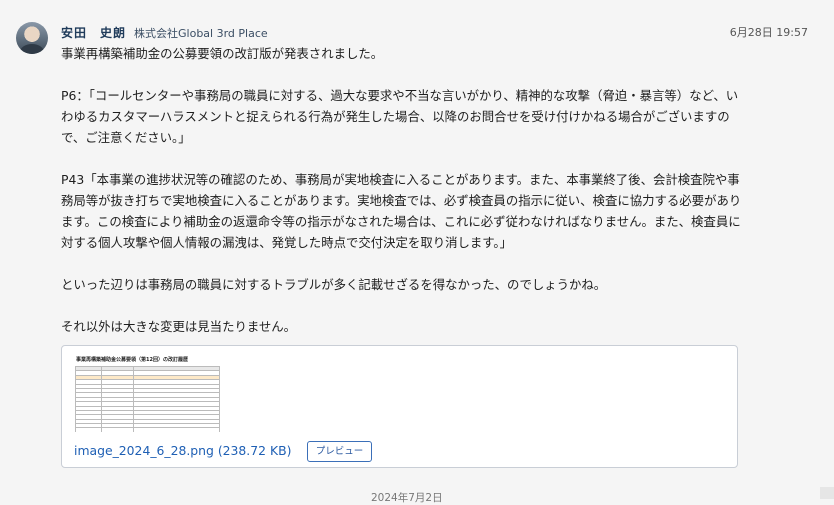  I want to click on author-avatar, so click(32, 38).